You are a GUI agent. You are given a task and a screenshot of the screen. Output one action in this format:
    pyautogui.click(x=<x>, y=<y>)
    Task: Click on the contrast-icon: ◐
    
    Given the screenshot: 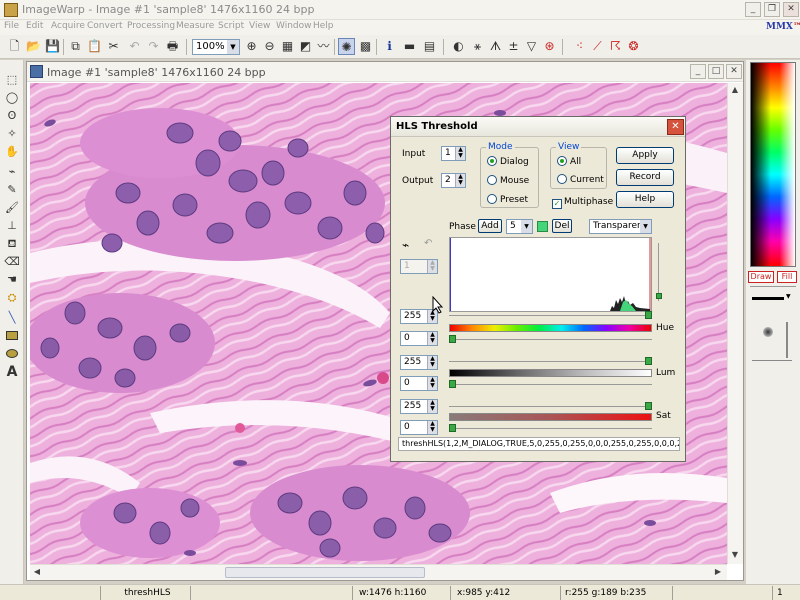 What is the action you would take?
    pyautogui.click(x=458, y=46)
    